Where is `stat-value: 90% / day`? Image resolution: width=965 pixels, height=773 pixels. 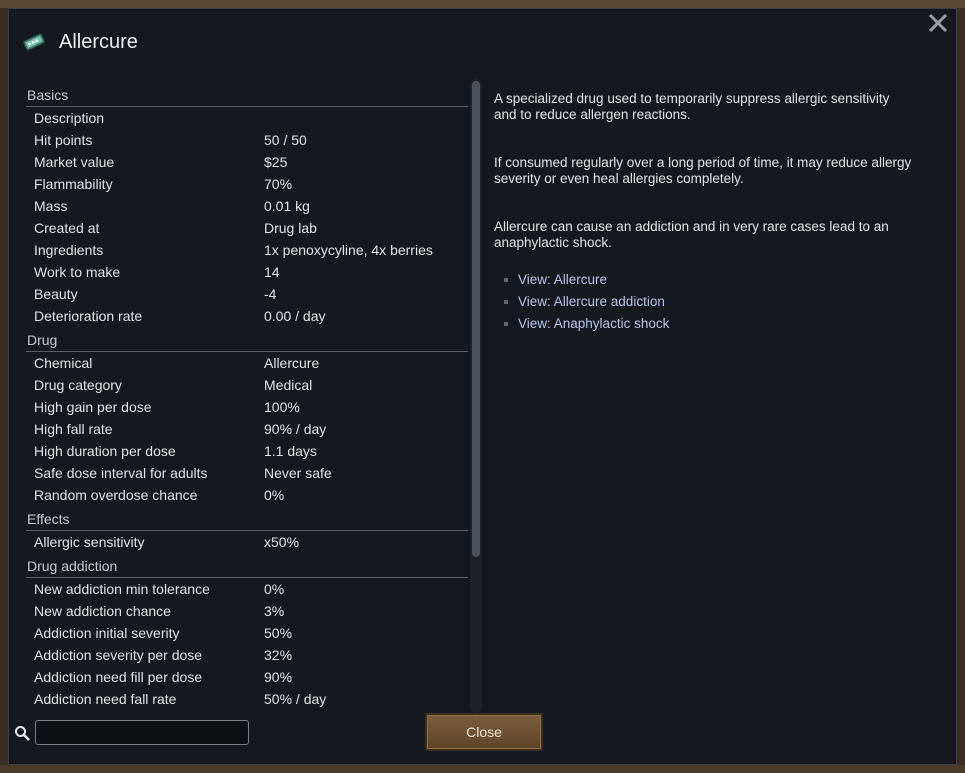
stat-value: 90% / day is located at coordinates (295, 429).